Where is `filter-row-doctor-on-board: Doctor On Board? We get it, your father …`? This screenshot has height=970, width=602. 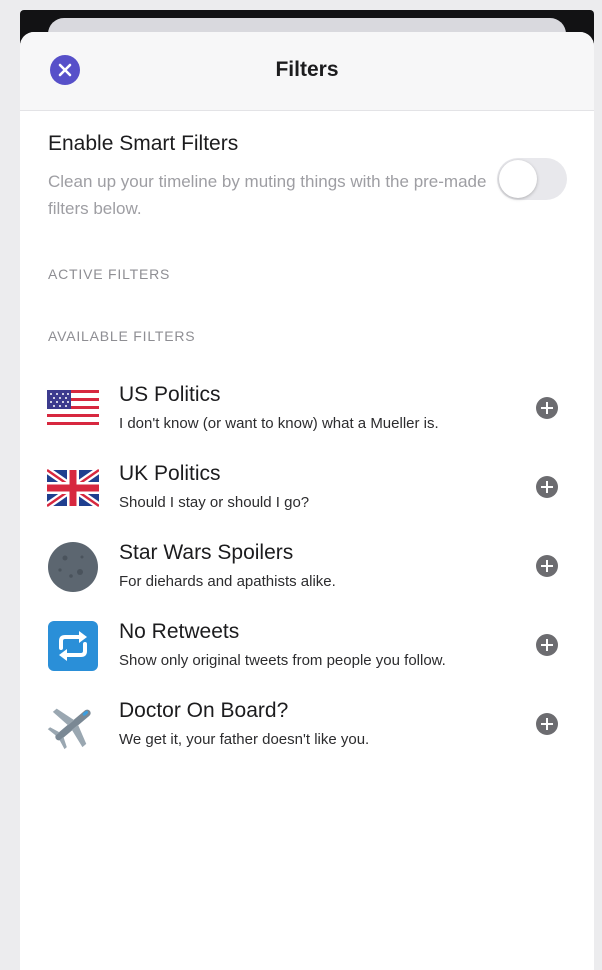
filter-row-doctor-on-board: Doctor On Board? We get it, your father … is located at coordinates (307, 729).